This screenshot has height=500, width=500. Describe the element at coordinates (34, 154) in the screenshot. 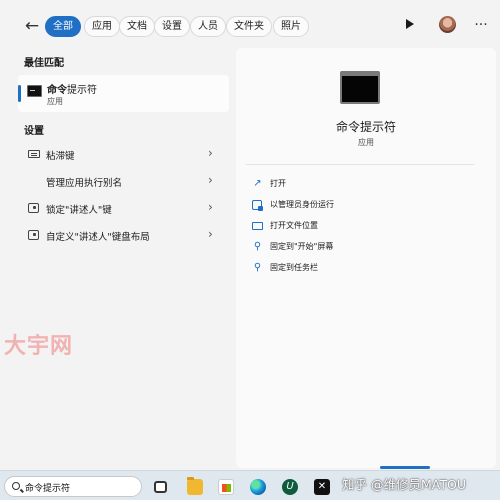

I see `keyboard-icon` at that location.